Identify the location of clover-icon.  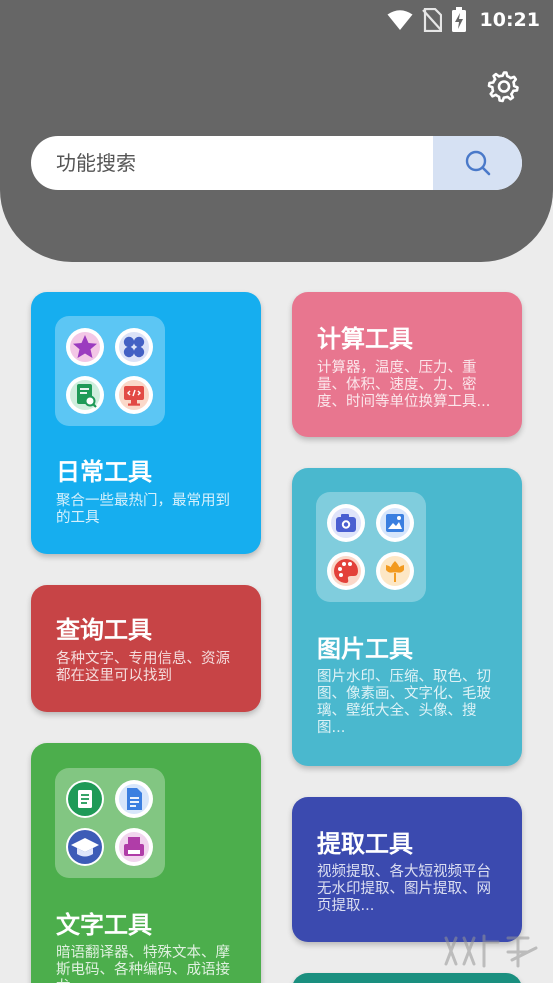
(134, 347).